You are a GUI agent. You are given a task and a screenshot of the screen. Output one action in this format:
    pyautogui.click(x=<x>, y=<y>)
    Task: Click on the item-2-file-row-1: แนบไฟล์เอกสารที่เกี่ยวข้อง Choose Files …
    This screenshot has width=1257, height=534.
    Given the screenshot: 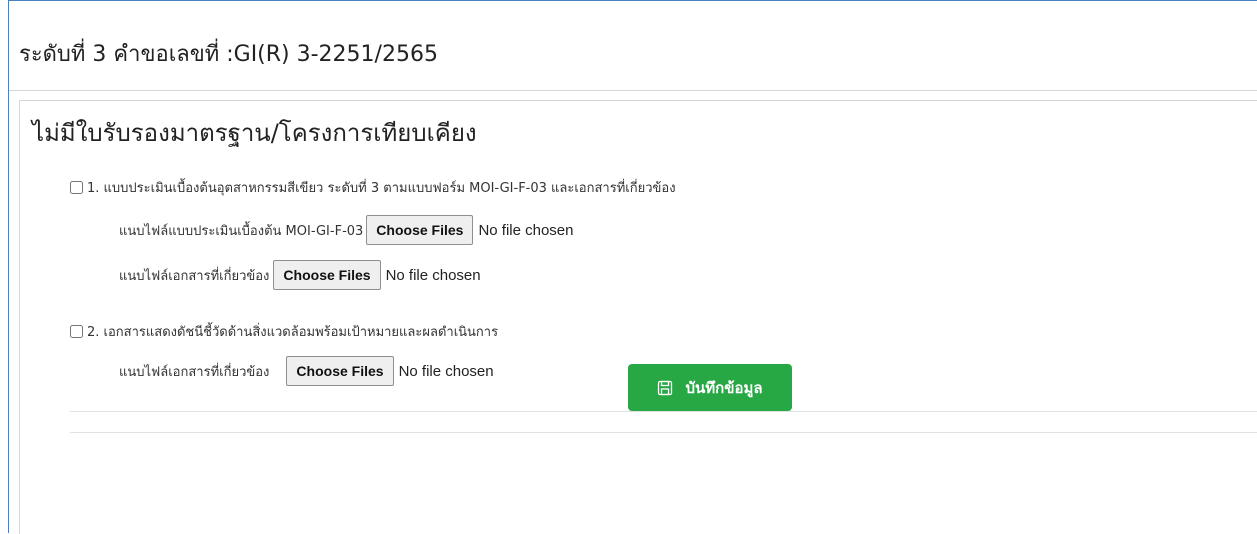 What is the action you would take?
    pyautogui.click(x=306, y=371)
    